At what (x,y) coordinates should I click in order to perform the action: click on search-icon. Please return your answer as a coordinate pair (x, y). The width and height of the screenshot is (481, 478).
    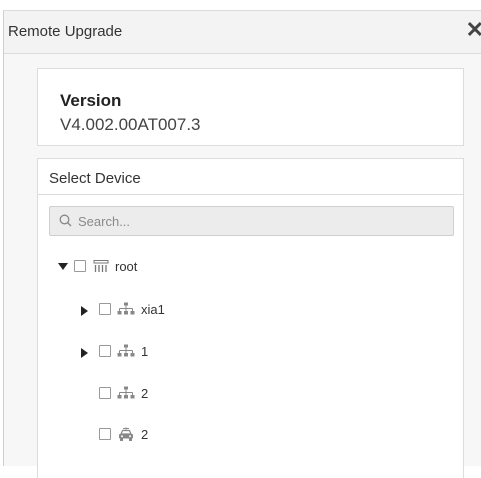
    Looking at the image, I should click on (65, 220).